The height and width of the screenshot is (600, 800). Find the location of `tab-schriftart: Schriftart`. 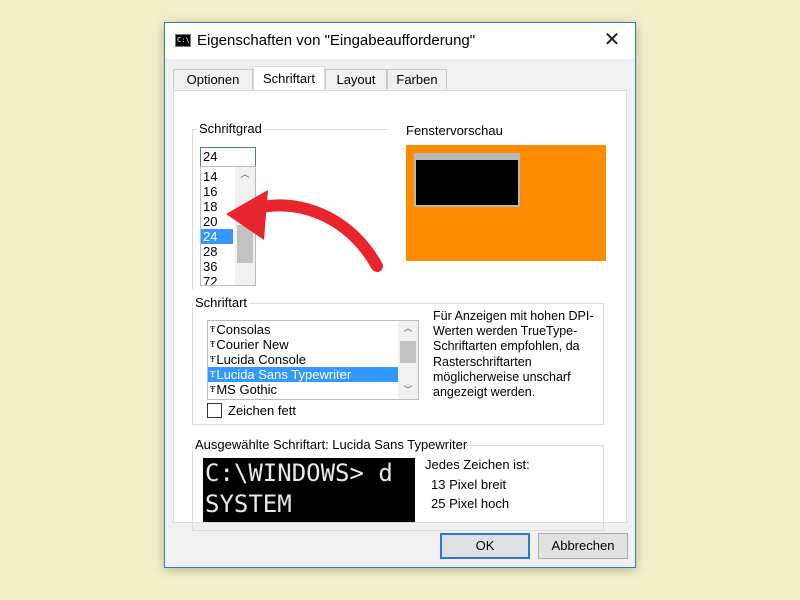

tab-schriftart: Schriftart is located at coordinates (289, 78).